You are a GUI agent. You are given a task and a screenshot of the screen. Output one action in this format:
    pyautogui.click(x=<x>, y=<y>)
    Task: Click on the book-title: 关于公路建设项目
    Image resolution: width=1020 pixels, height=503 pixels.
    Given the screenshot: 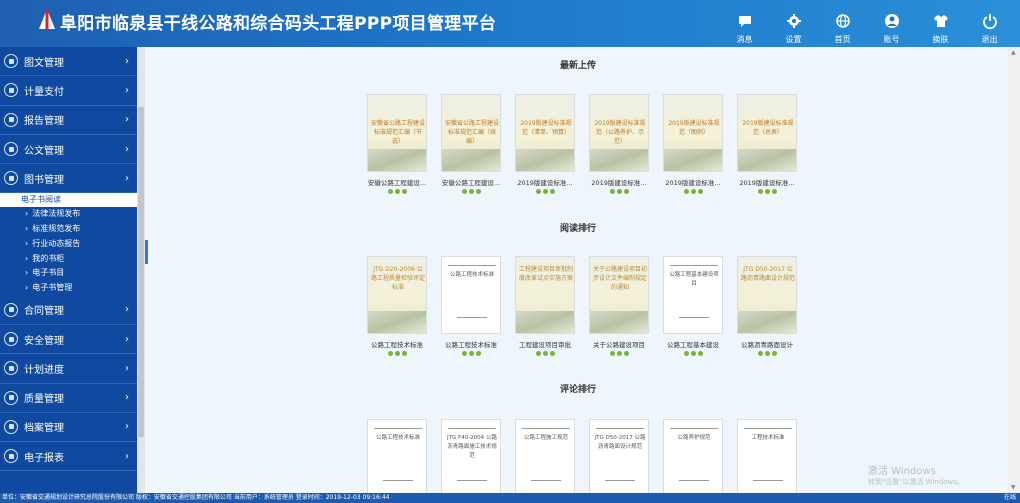 What is the action you would take?
    pyautogui.click(x=619, y=344)
    